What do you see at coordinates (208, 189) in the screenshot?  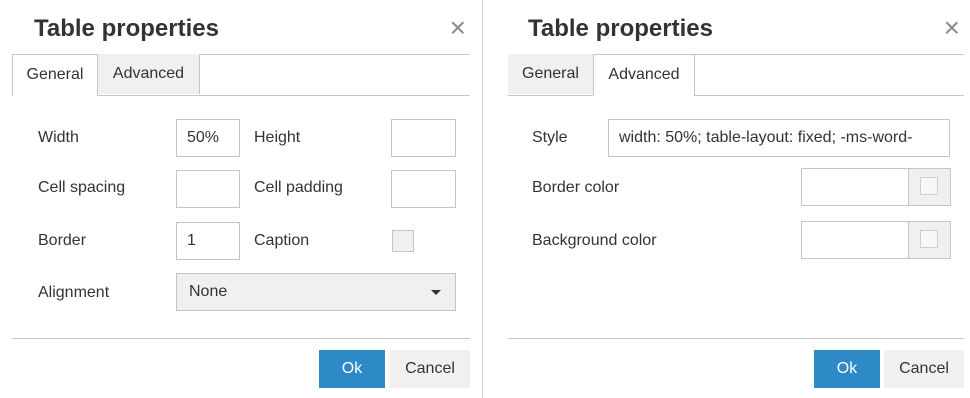 I see `cell-spacing-input` at bounding box center [208, 189].